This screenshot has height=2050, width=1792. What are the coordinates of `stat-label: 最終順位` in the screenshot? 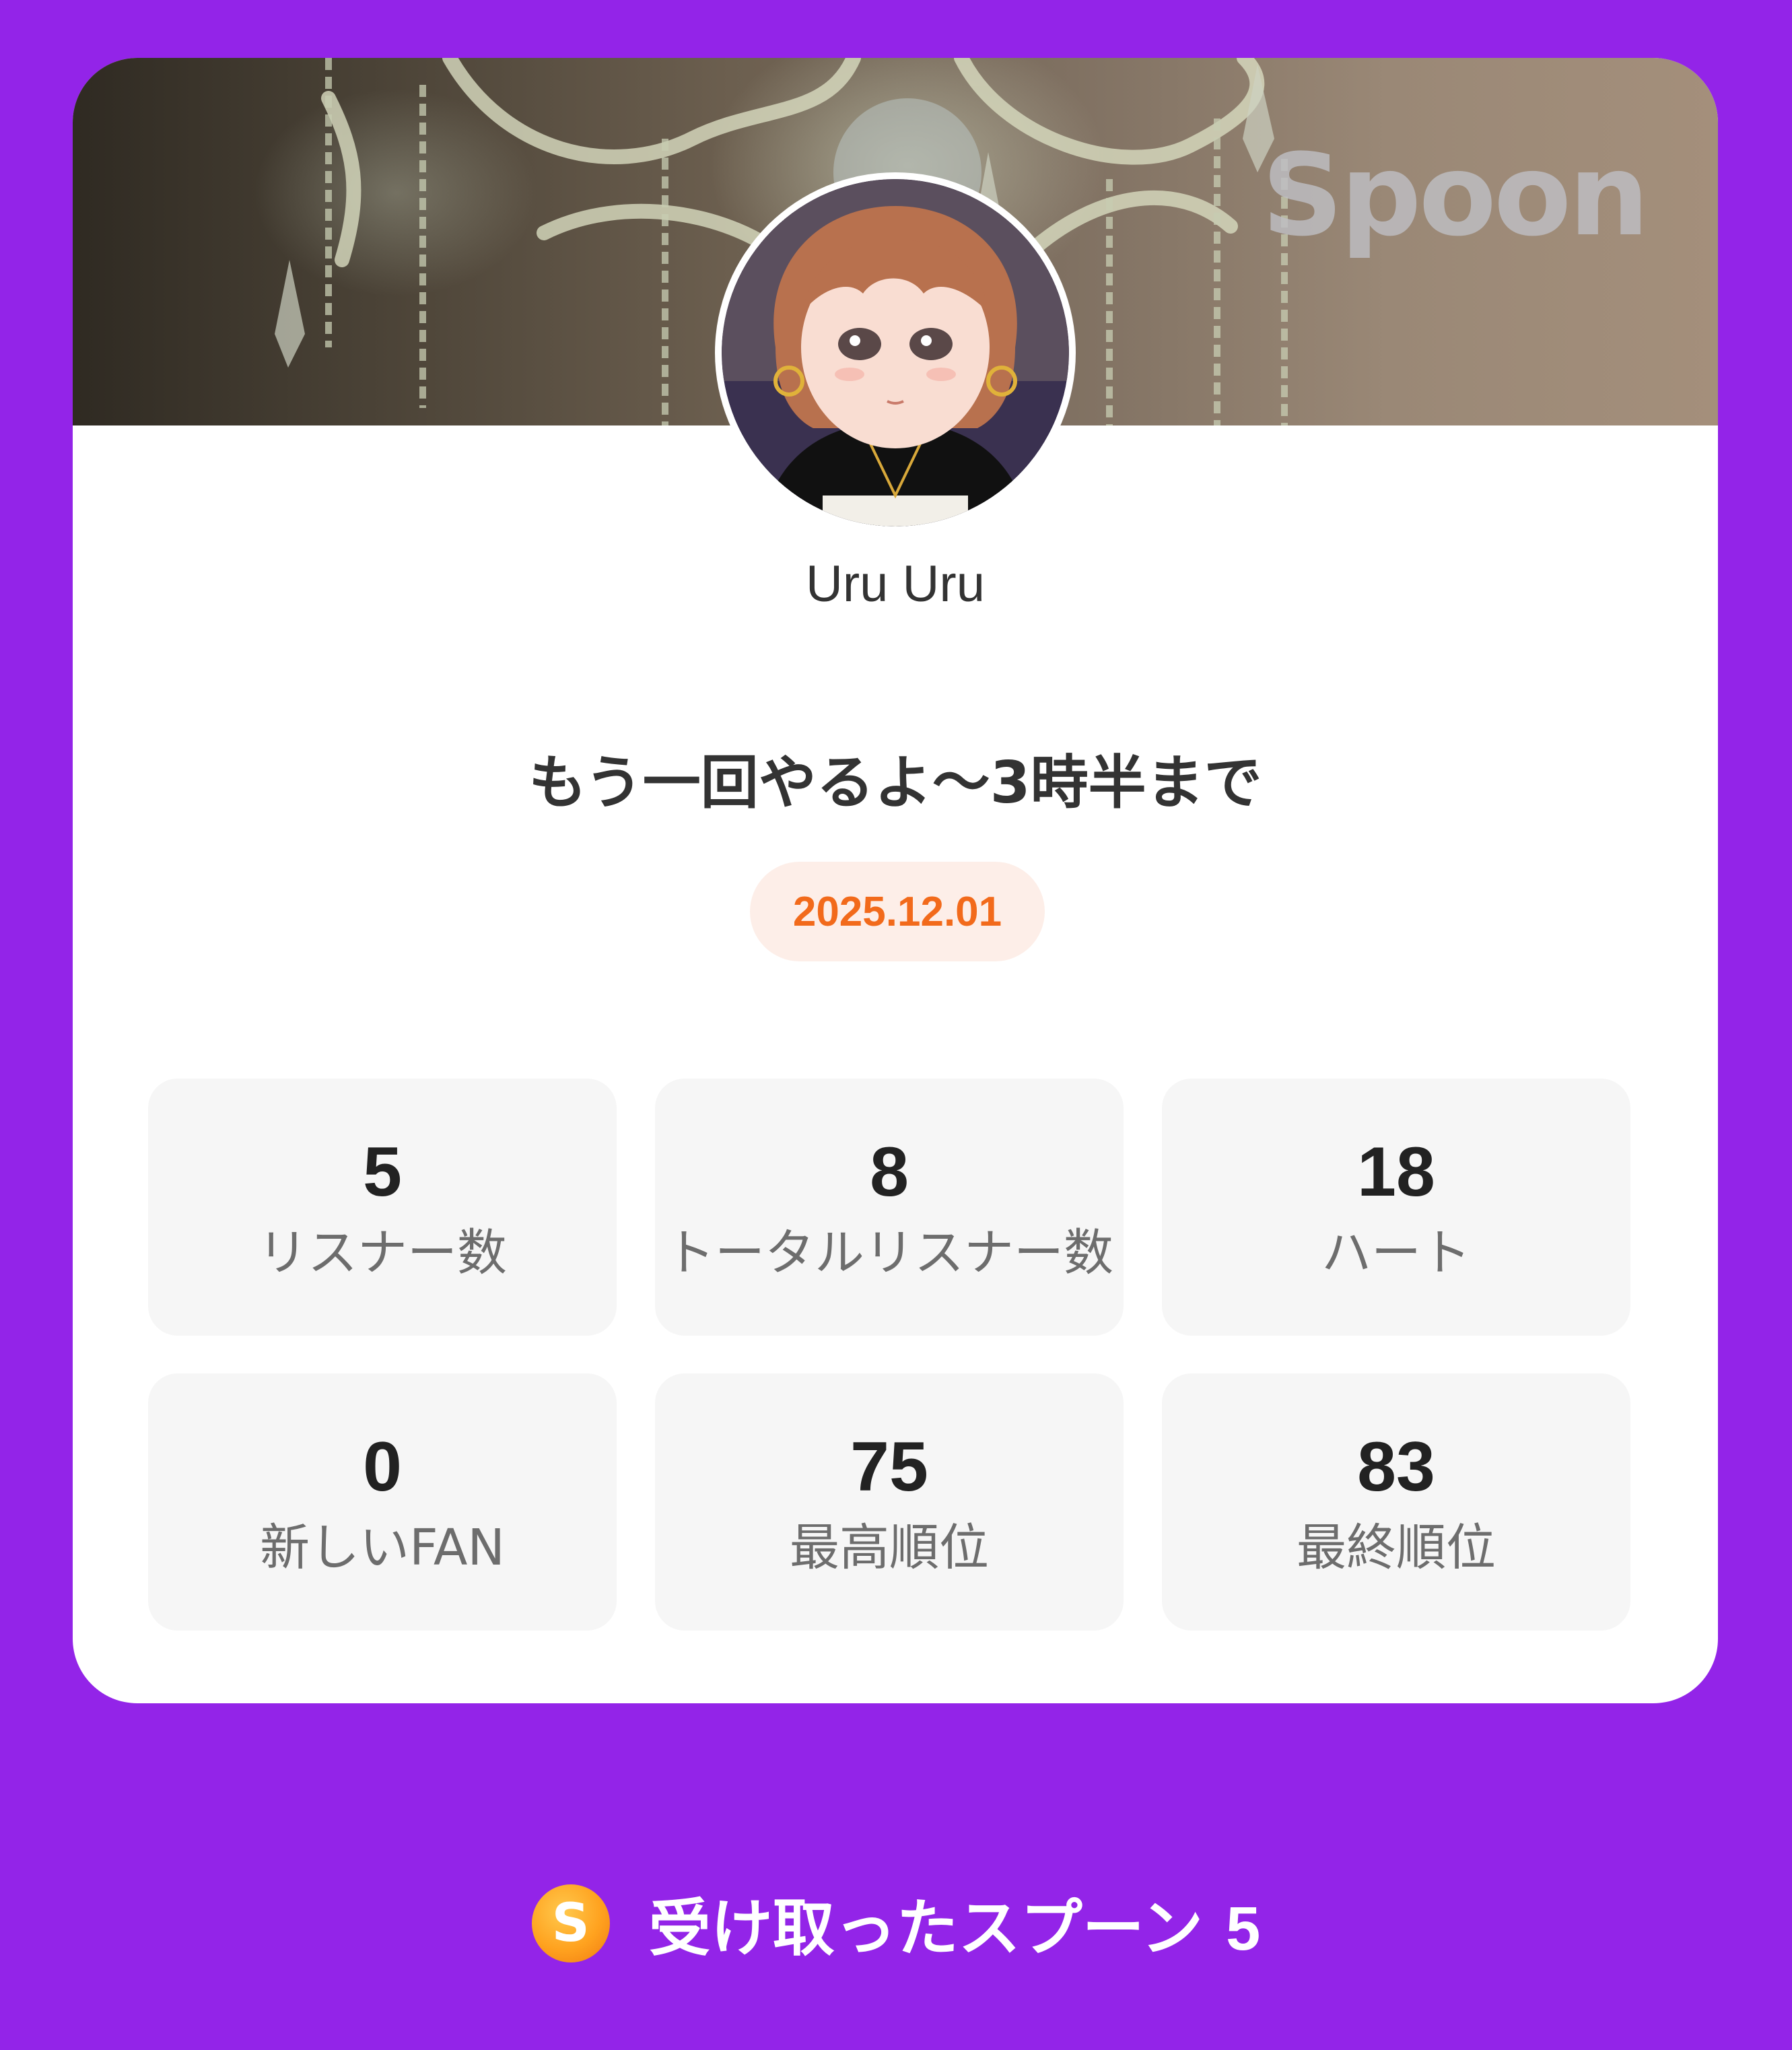 It's located at (1396, 1547).